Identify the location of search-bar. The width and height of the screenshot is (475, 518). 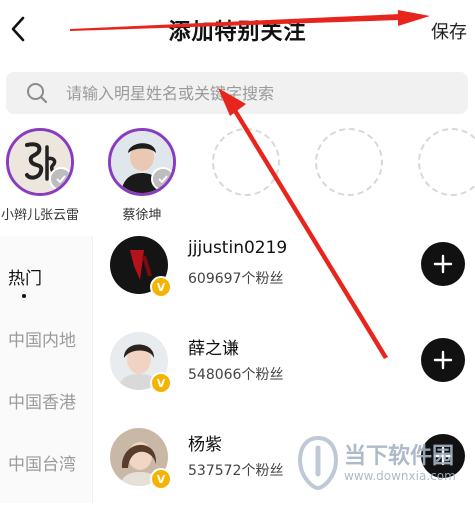
(237, 93).